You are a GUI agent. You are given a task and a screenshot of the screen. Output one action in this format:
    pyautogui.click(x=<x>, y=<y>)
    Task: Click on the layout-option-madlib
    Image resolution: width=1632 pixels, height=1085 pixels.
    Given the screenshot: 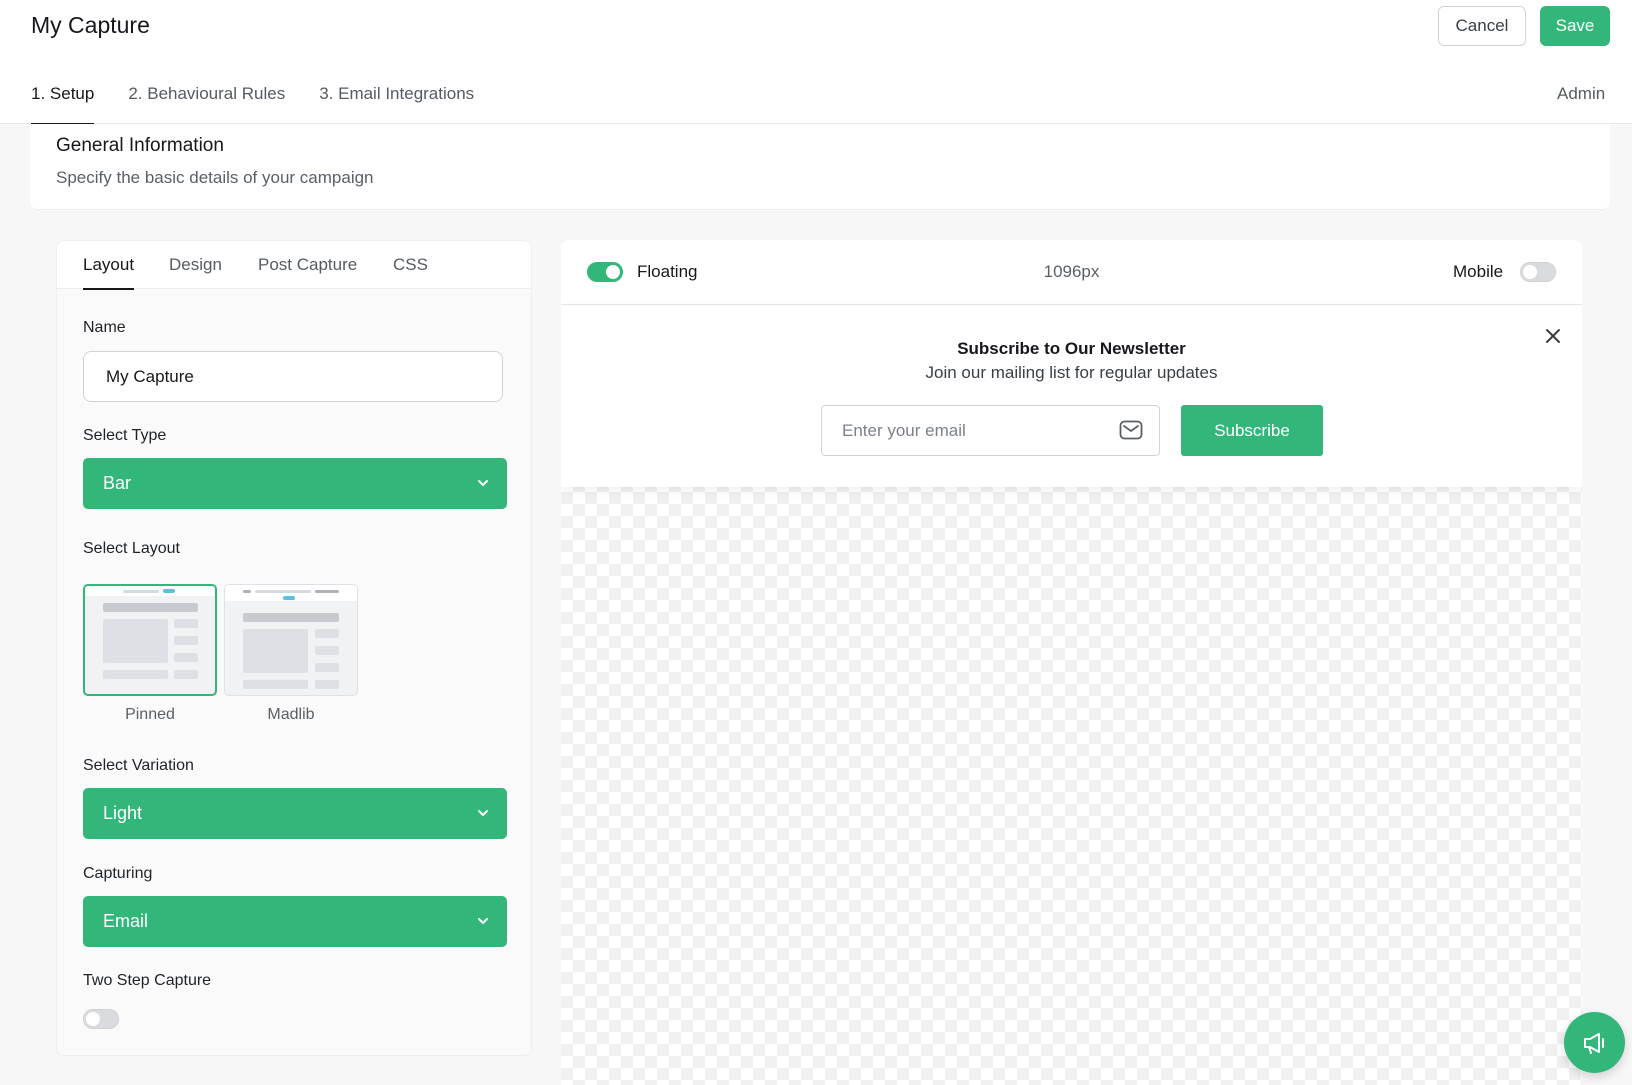 What is the action you would take?
    pyautogui.click(x=291, y=640)
    